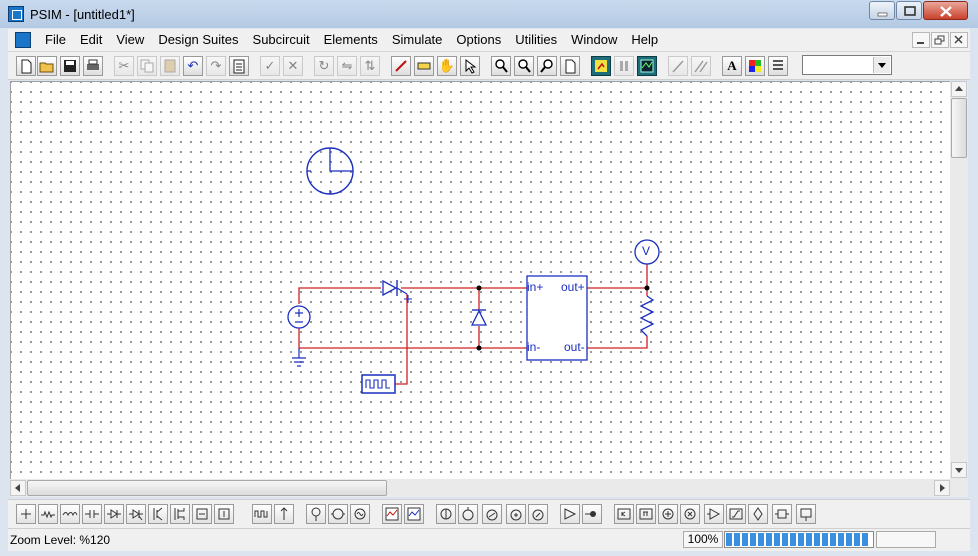  What do you see at coordinates (644, 40) in the screenshot?
I see `menu-help: Help` at bounding box center [644, 40].